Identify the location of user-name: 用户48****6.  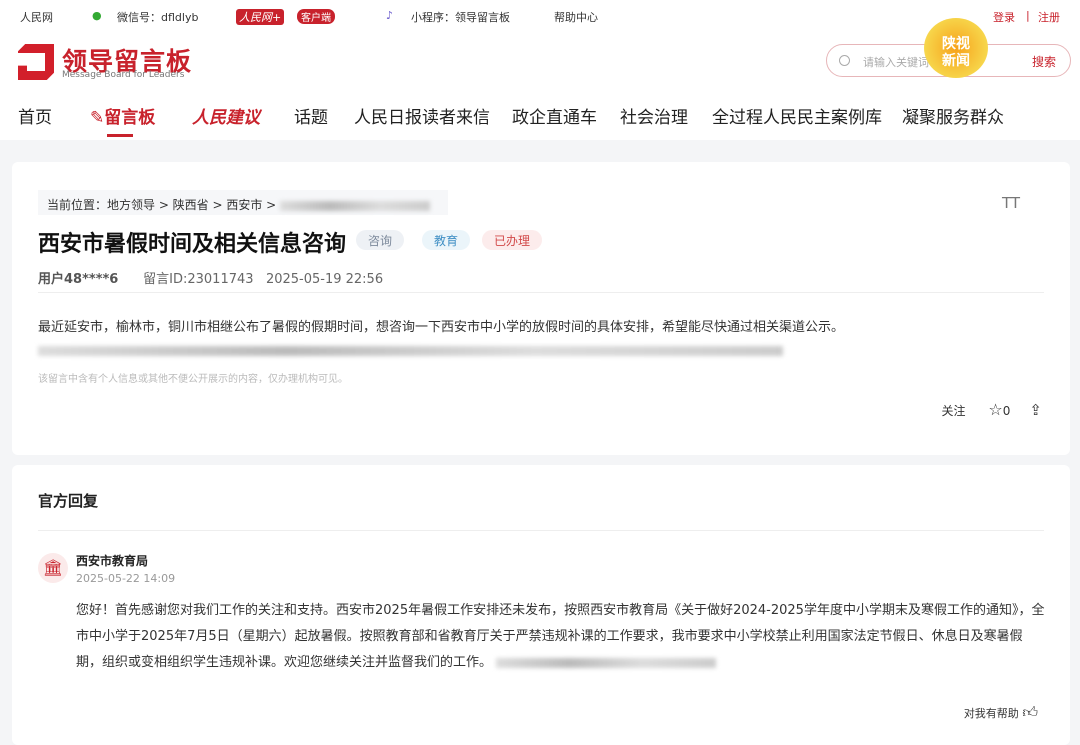
(78, 279).